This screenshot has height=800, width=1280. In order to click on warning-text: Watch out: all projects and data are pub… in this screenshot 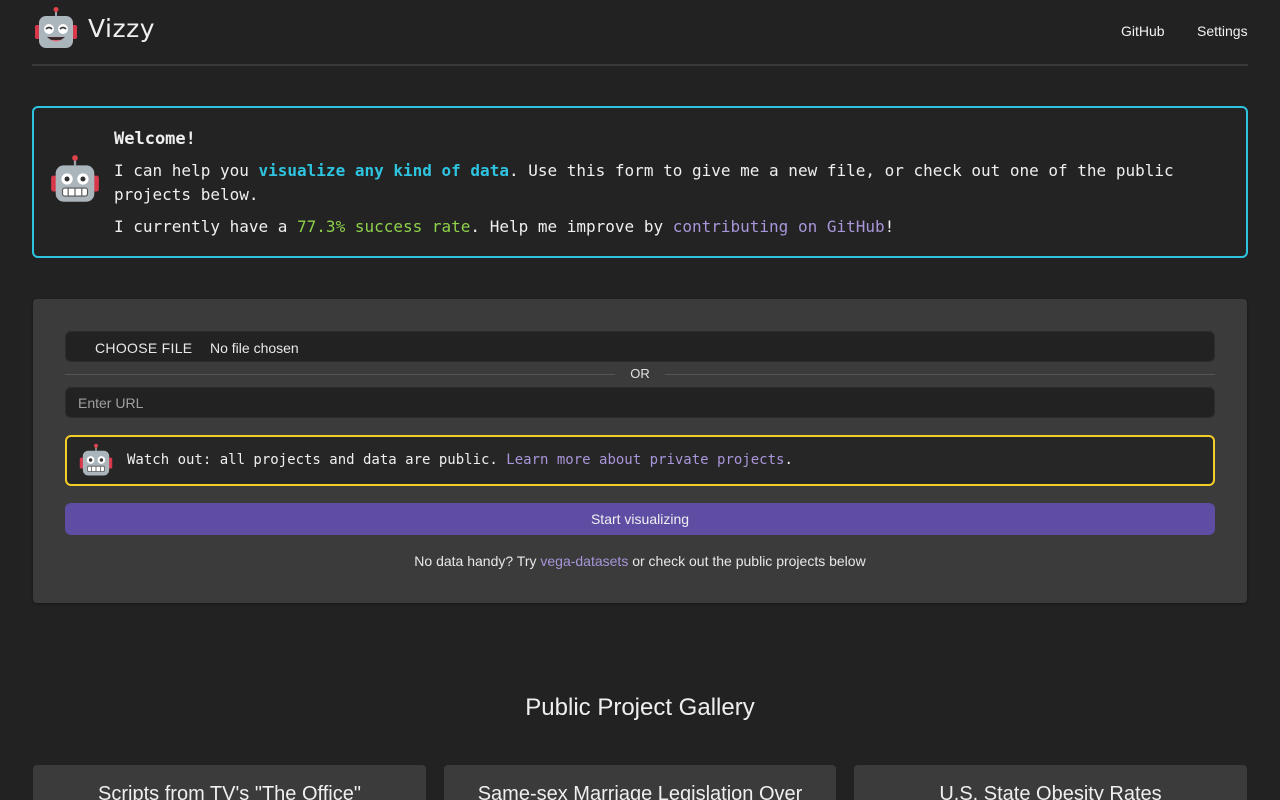, I will do `click(317, 460)`.